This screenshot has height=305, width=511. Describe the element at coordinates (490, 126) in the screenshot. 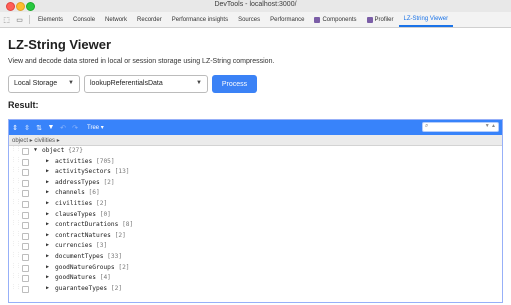

I see `search-navigation-icon: ▼ ▲` at that location.